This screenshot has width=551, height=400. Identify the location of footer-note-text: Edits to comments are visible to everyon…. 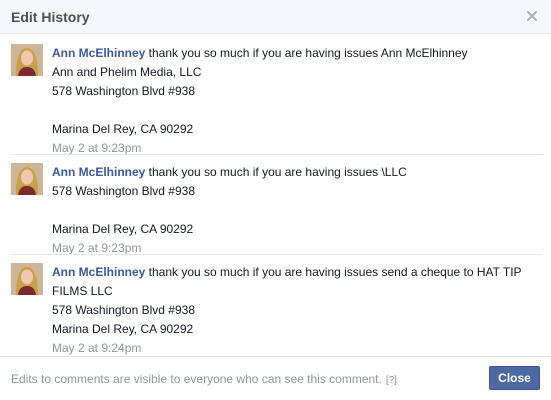
(196, 379).